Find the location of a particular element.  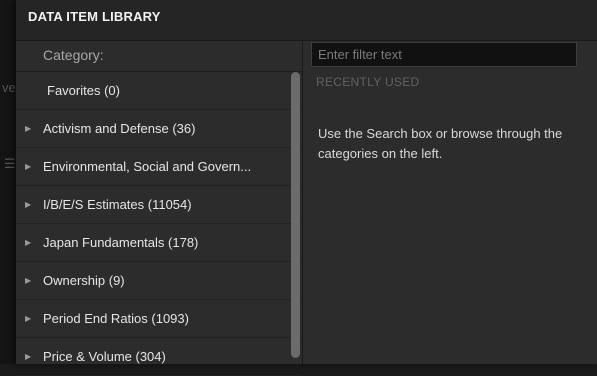

category-scrollbar is located at coordinates (295, 215).